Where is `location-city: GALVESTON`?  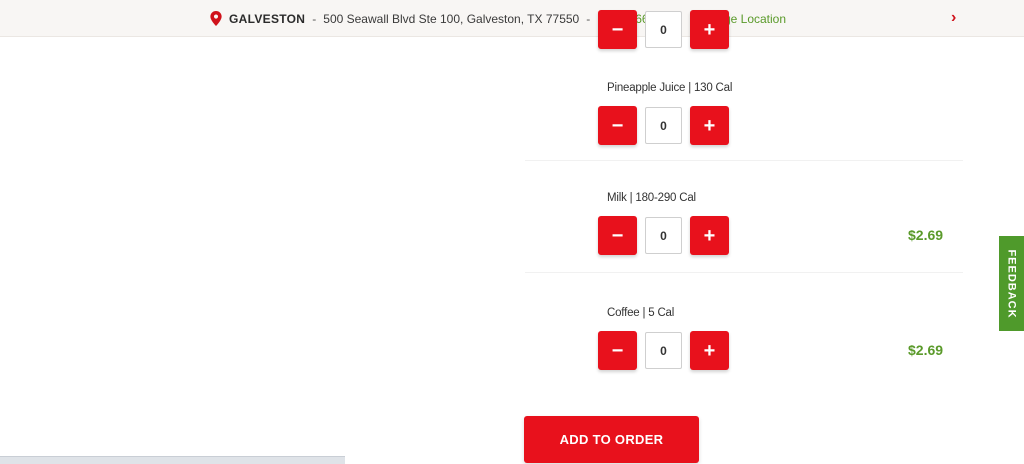 location-city: GALVESTON is located at coordinates (267, 18).